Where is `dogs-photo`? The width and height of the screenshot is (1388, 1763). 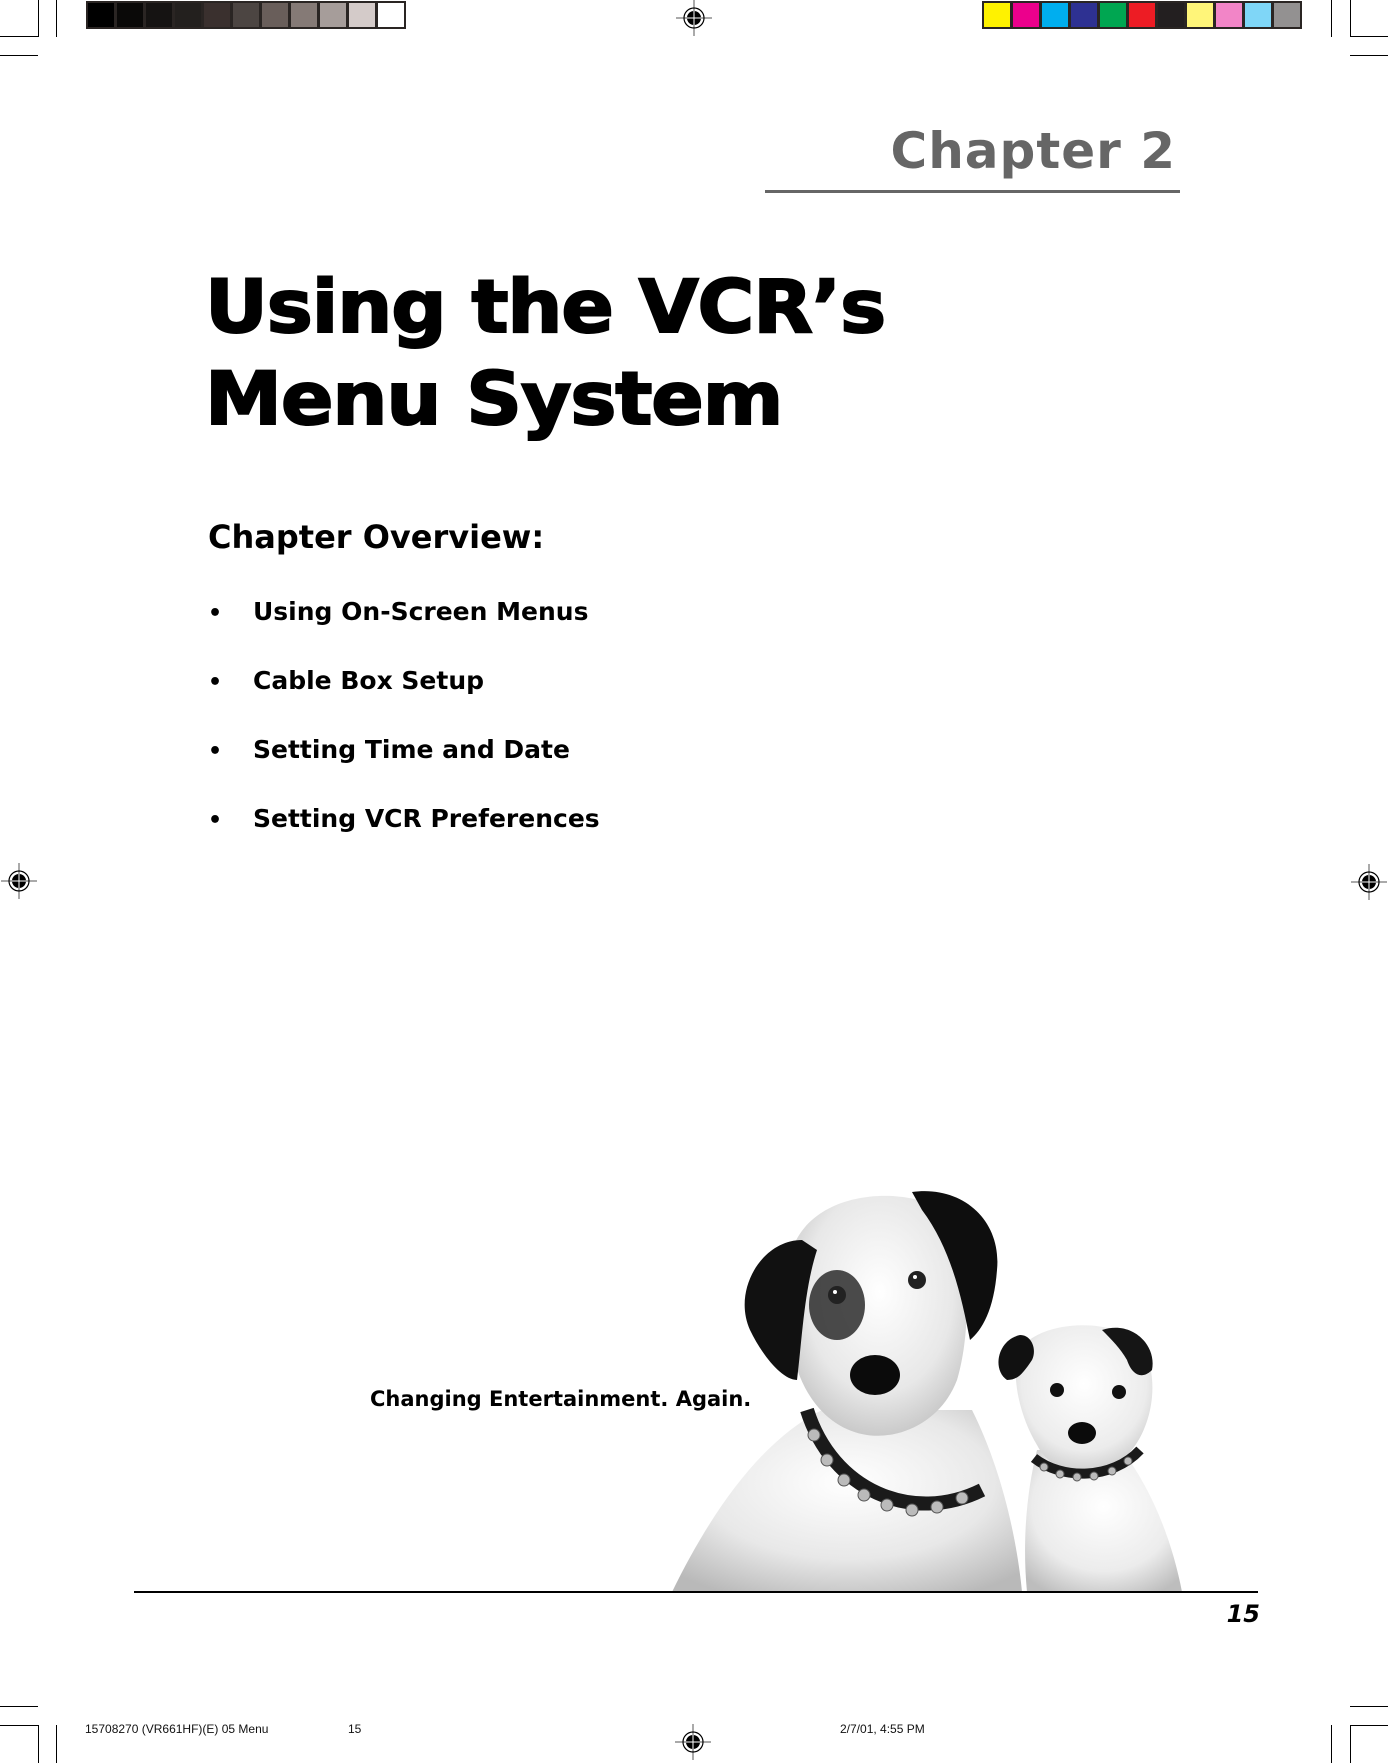
dogs-photo is located at coordinates (927, 1391).